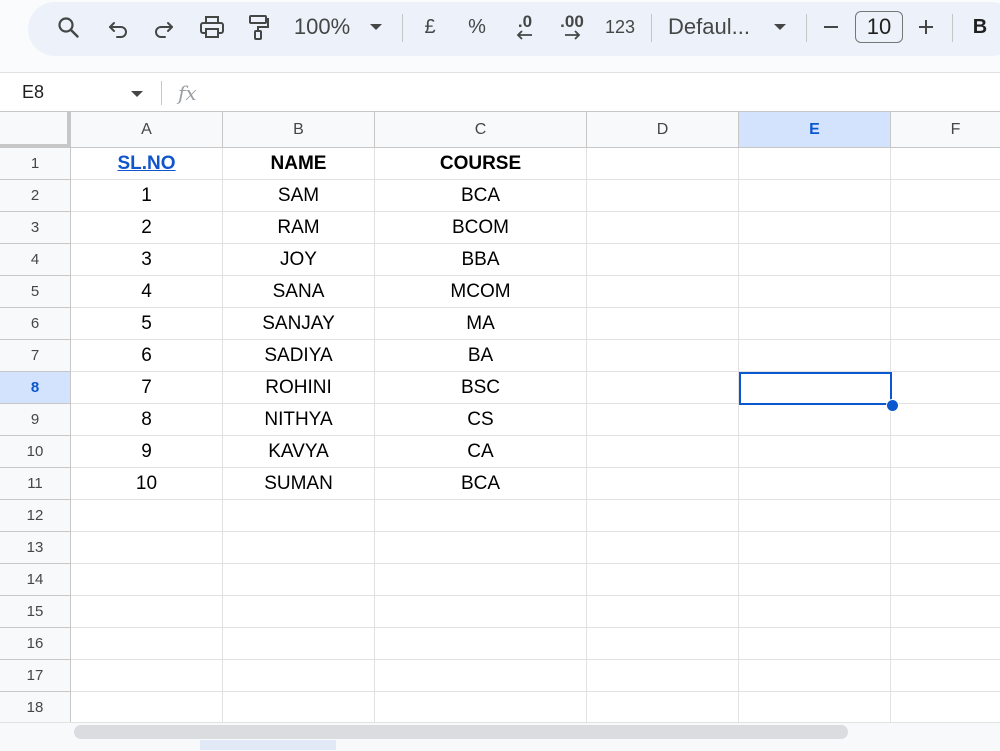 The width and height of the screenshot is (1000, 751). What do you see at coordinates (137, 94) in the screenshot?
I see `chevron-down-icon` at bounding box center [137, 94].